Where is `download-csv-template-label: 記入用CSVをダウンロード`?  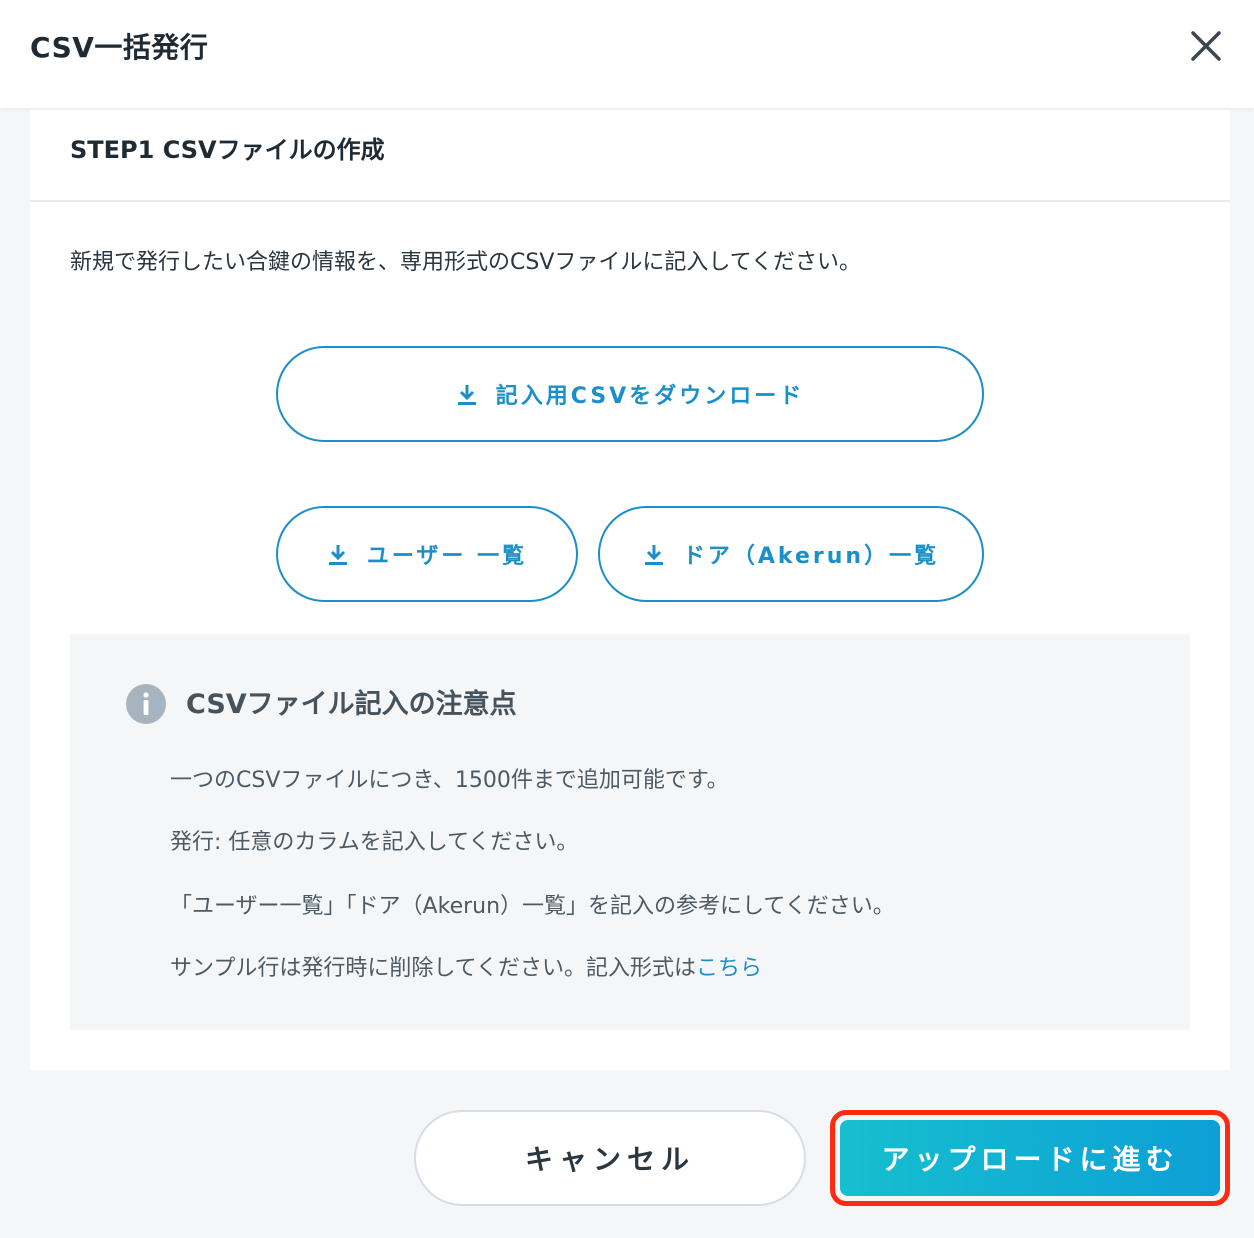 download-csv-template-label: 記入用CSVをダウンロード is located at coordinates (650, 396).